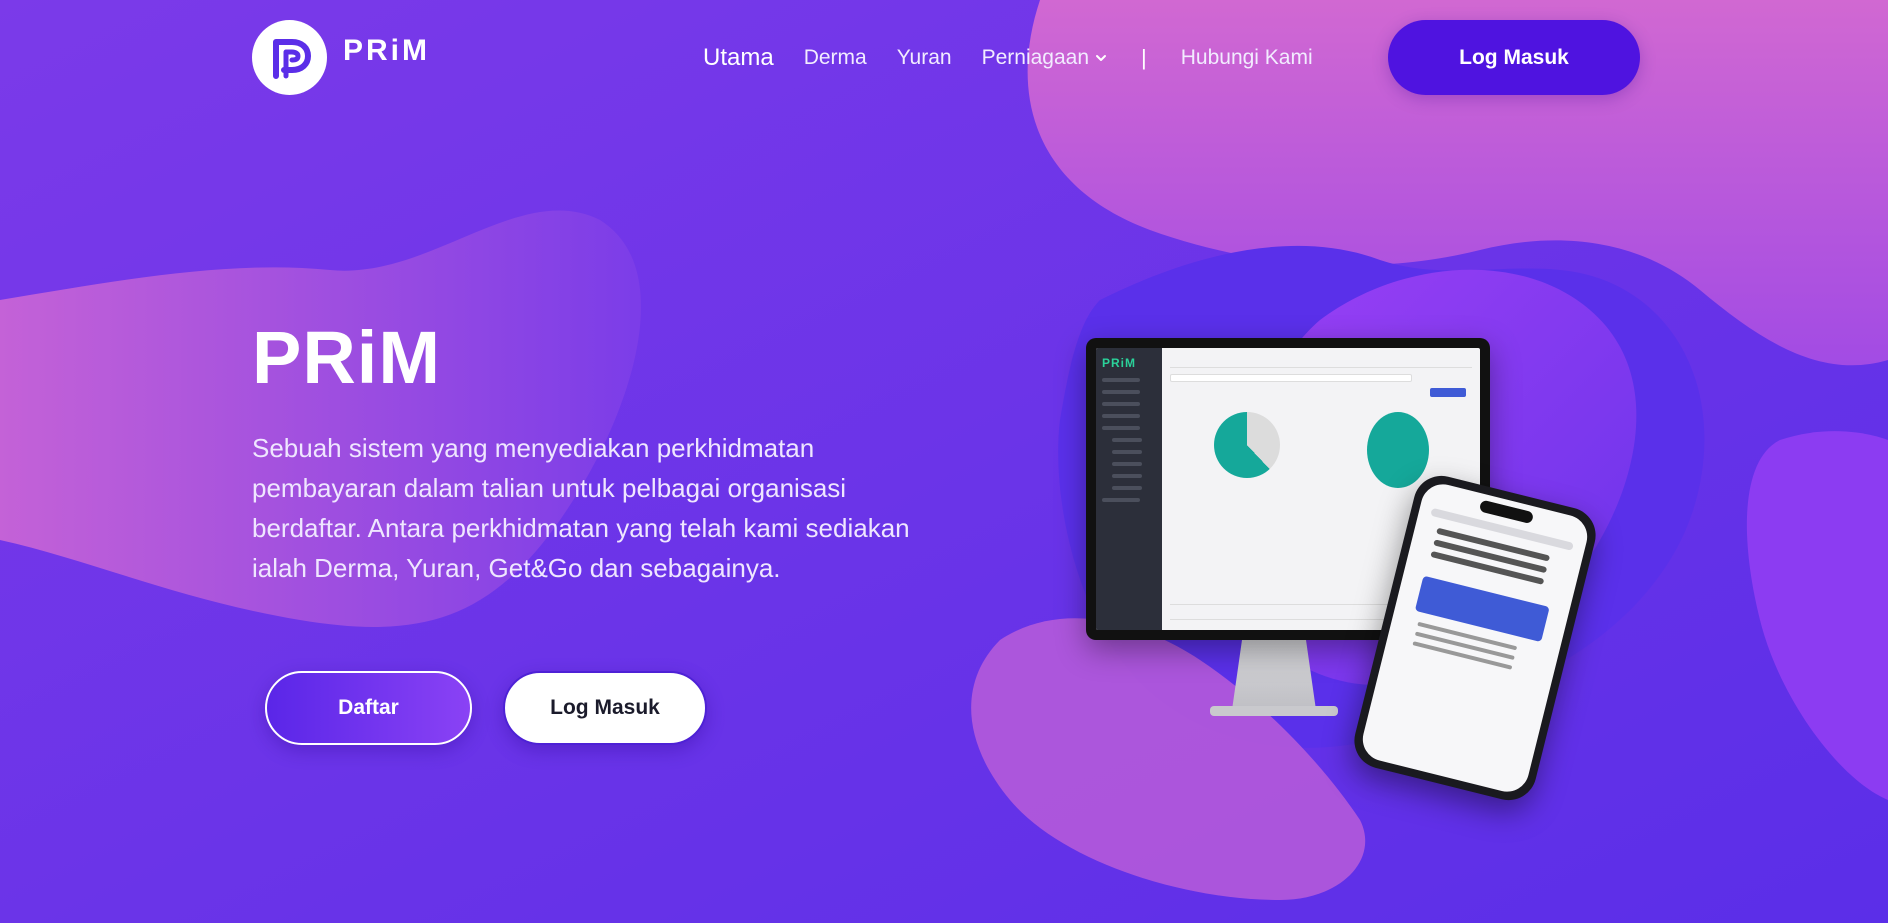 This screenshot has width=1888, height=923. Describe the element at coordinates (1129, 489) in the screenshot. I see `mockup-sidebar: PRiM` at that location.